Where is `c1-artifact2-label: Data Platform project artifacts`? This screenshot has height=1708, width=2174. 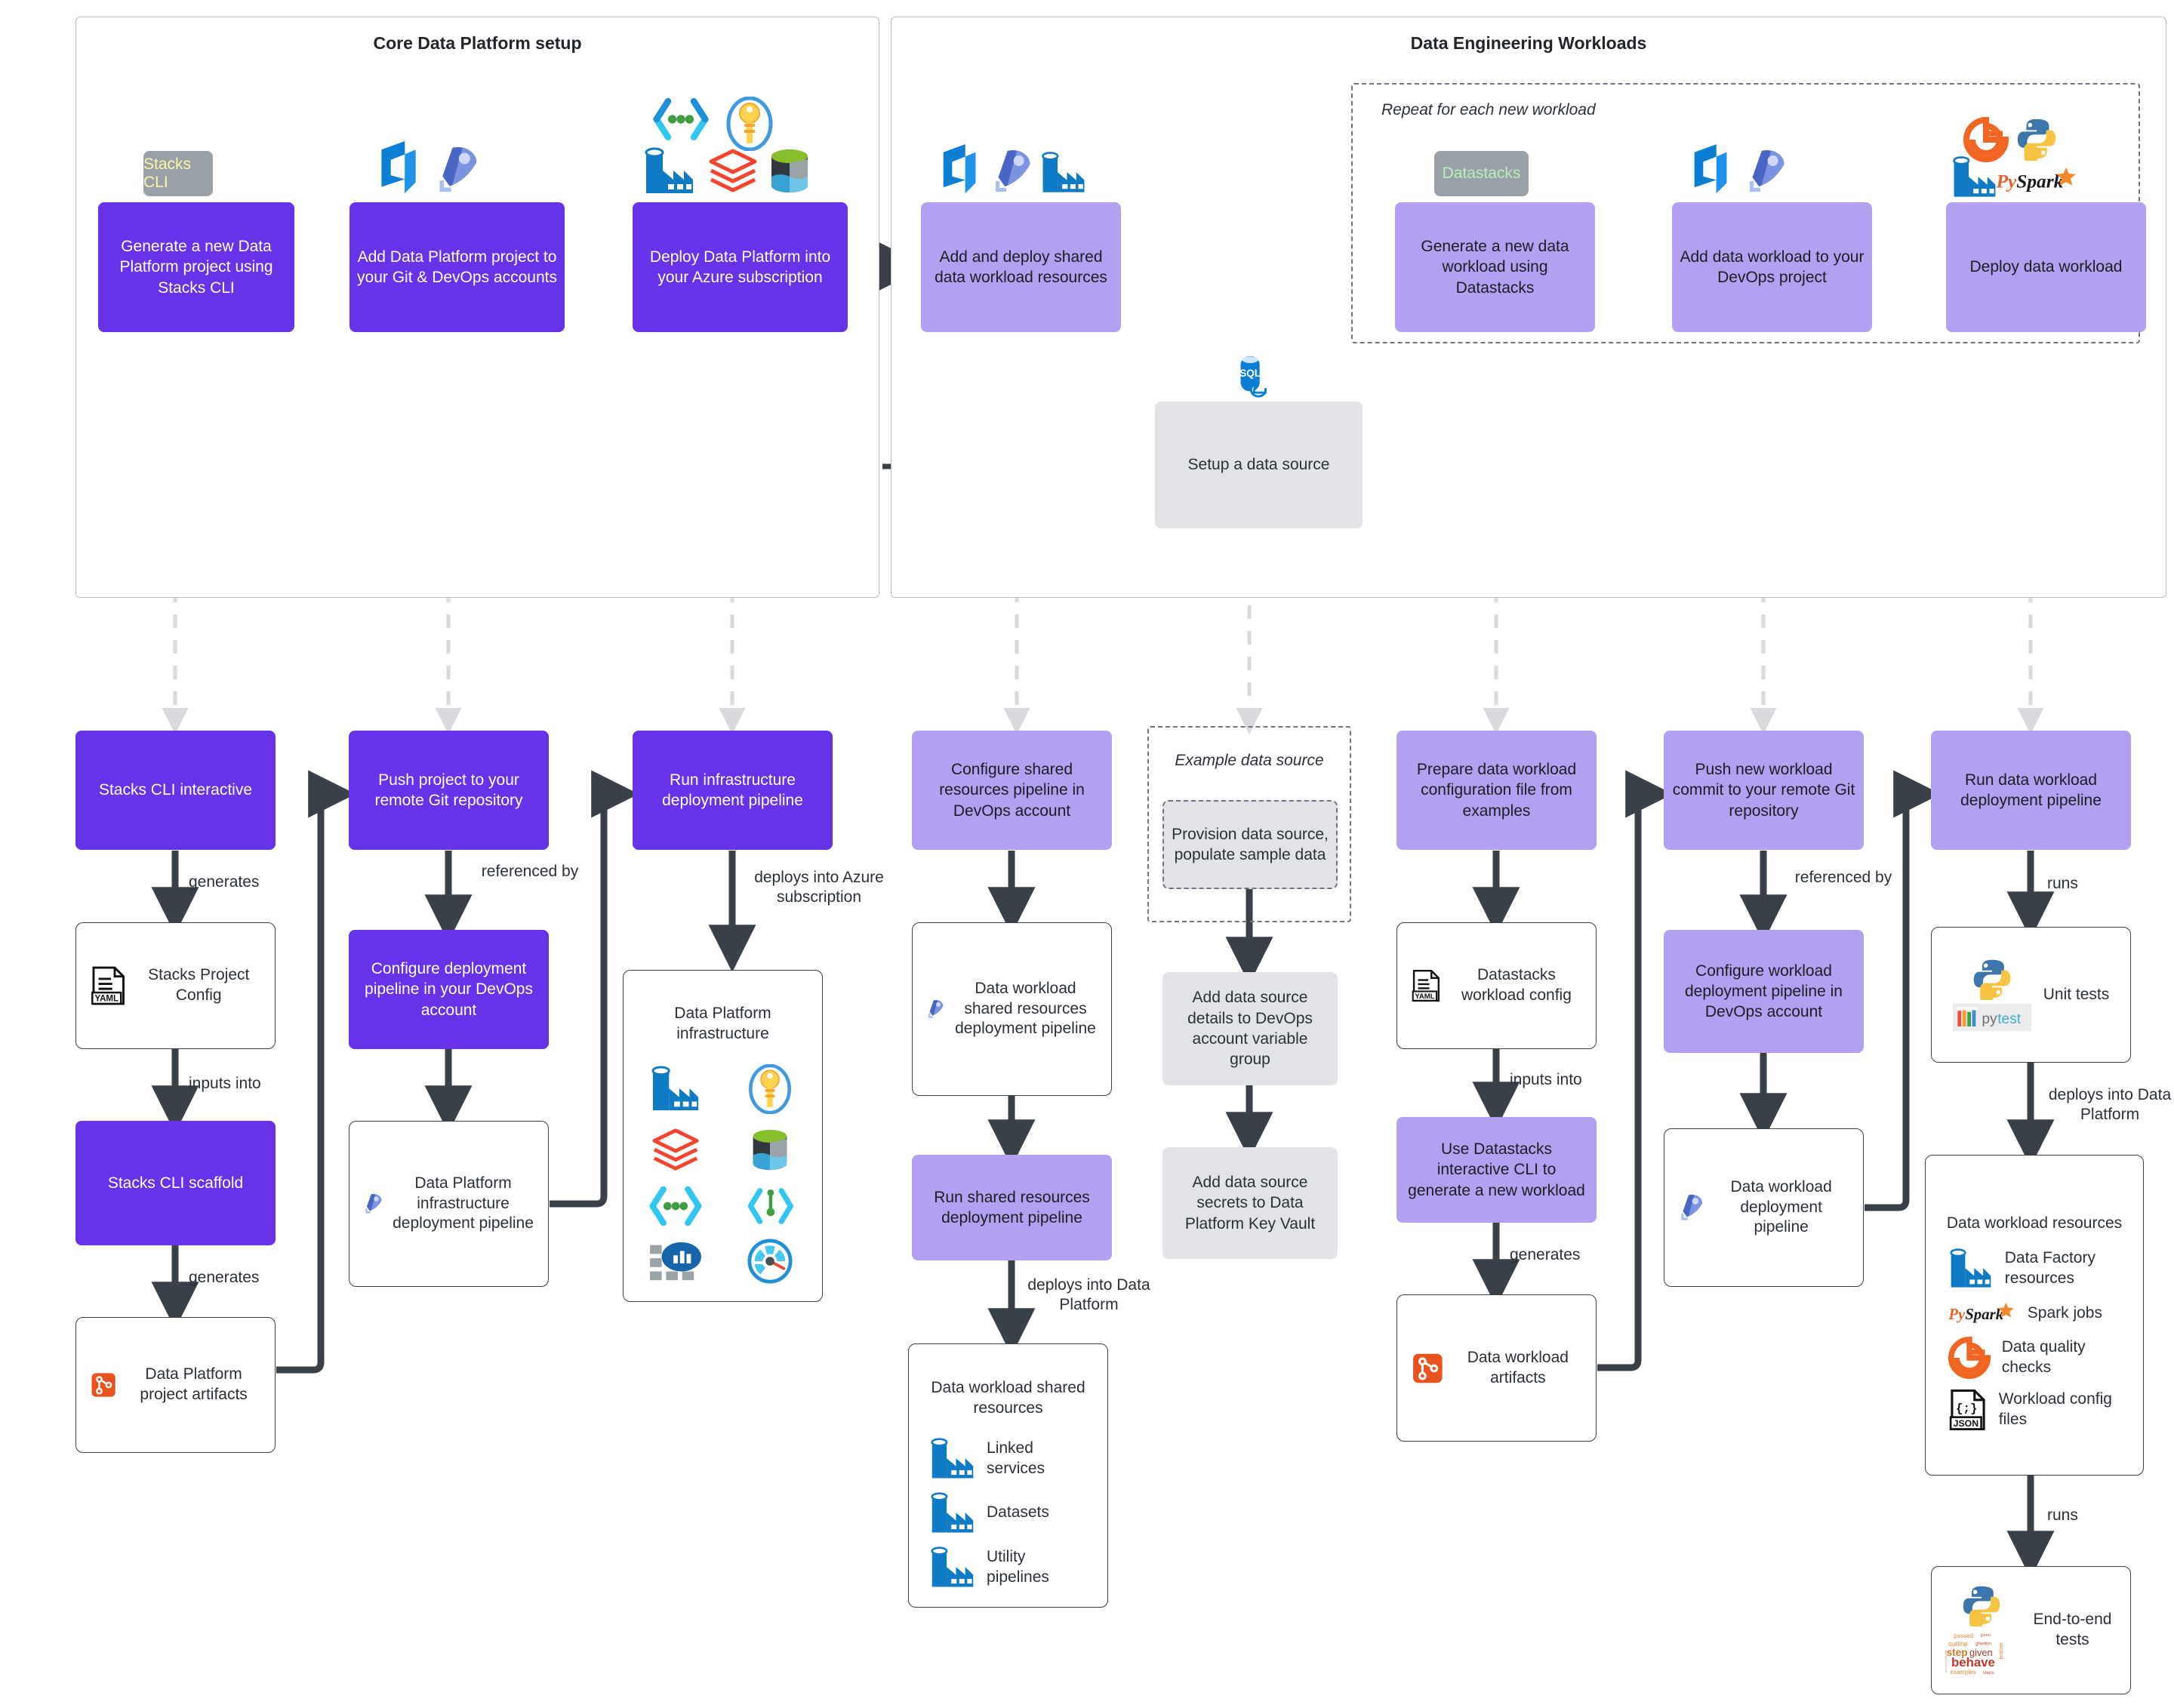
c1-artifact2-label: Data Platform project artifacts is located at coordinates (194, 1384).